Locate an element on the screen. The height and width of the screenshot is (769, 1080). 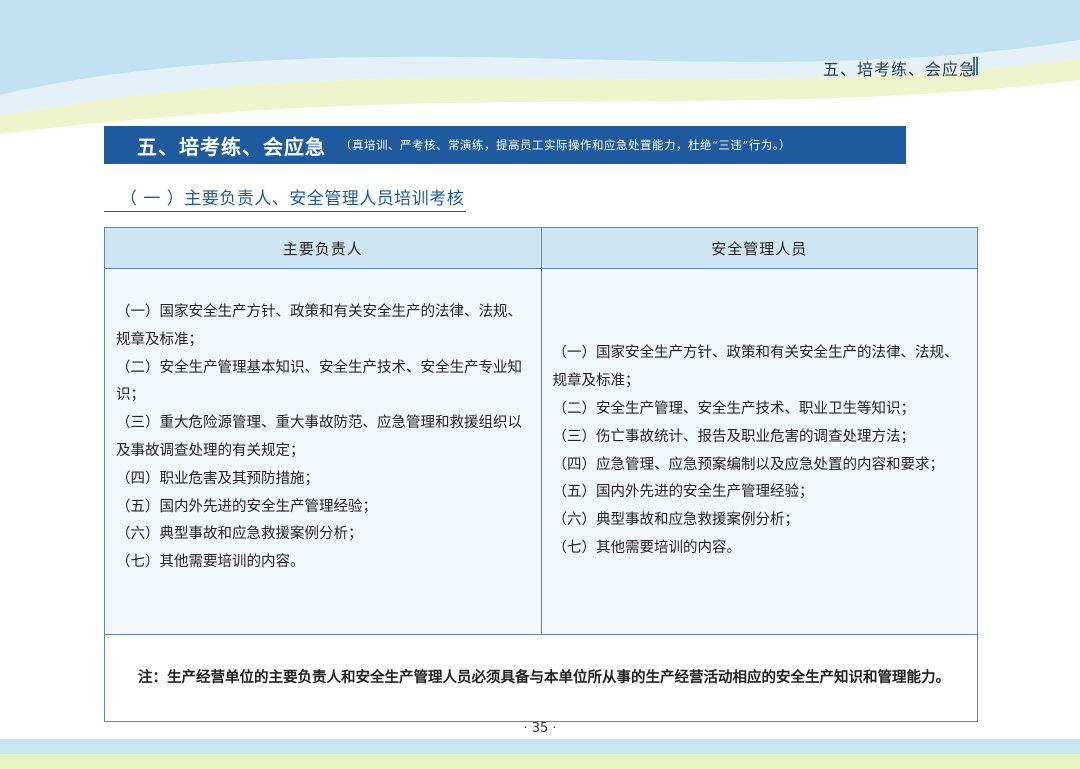
list-item: （三）伤亡事故统计、报告及职业危害的调查处理方法； is located at coordinates (734, 436).